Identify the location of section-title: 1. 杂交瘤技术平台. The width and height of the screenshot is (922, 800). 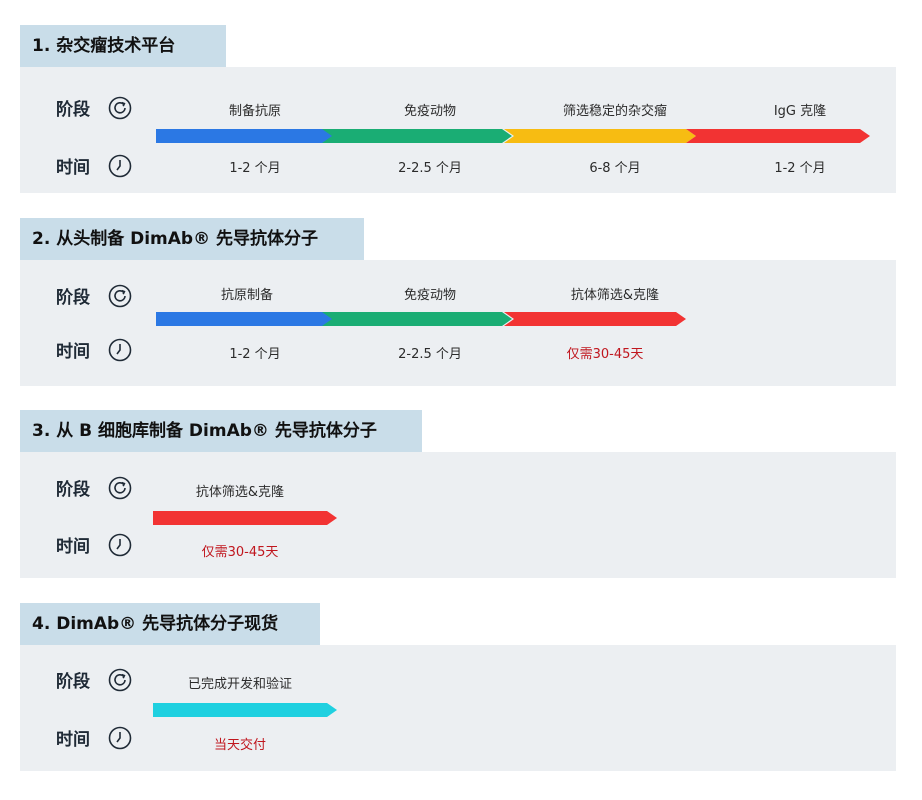
(123, 46).